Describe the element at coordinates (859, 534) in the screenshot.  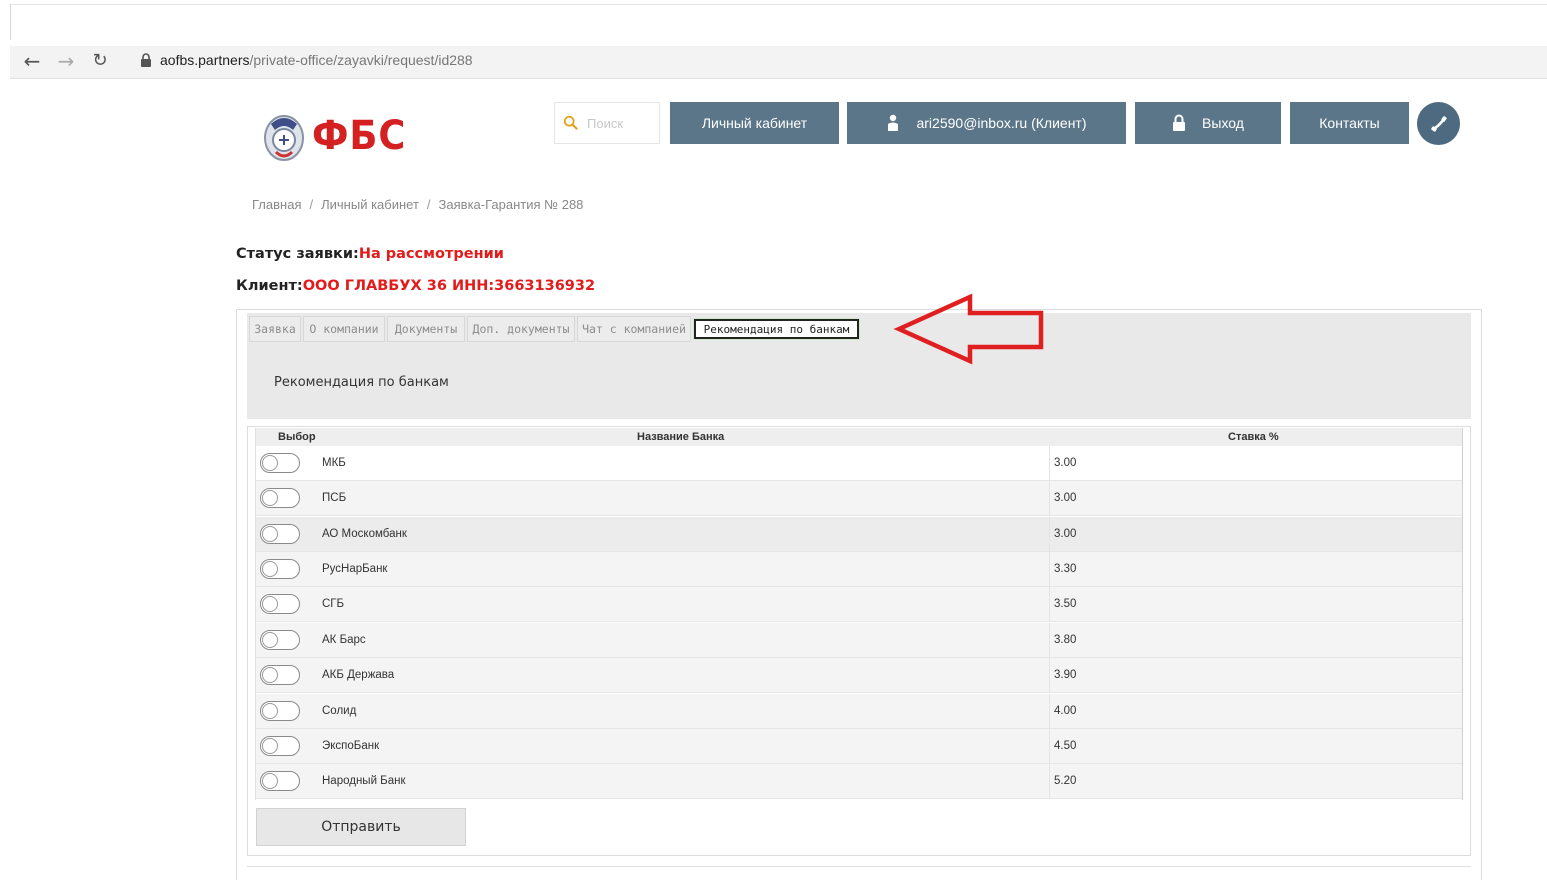
I see `table-row: АО Москомбанк 3.00` at that location.